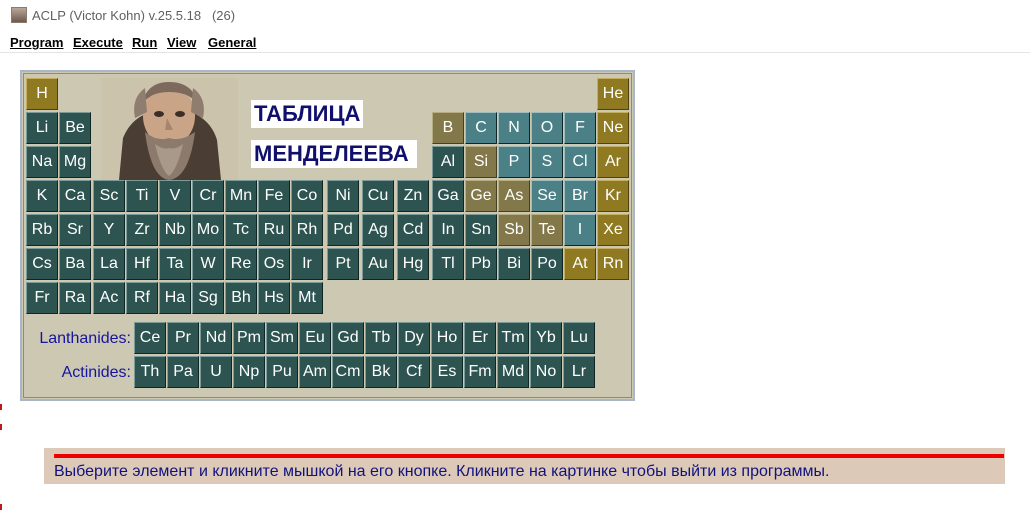  What do you see at coordinates (547, 264) in the screenshot?
I see `element-button-po: Po` at bounding box center [547, 264].